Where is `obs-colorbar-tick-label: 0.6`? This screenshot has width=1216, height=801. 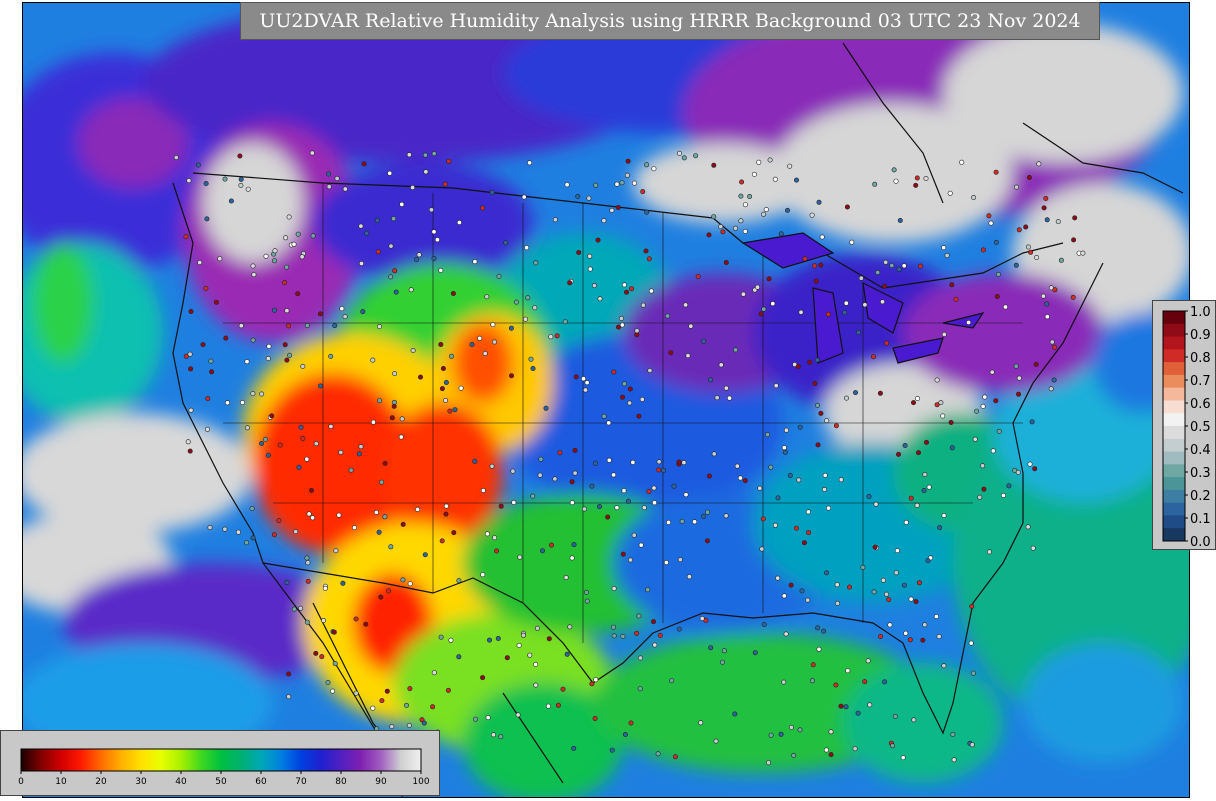 obs-colorbar-tick-label: 0.6 is located at coordinates (1200, 404).